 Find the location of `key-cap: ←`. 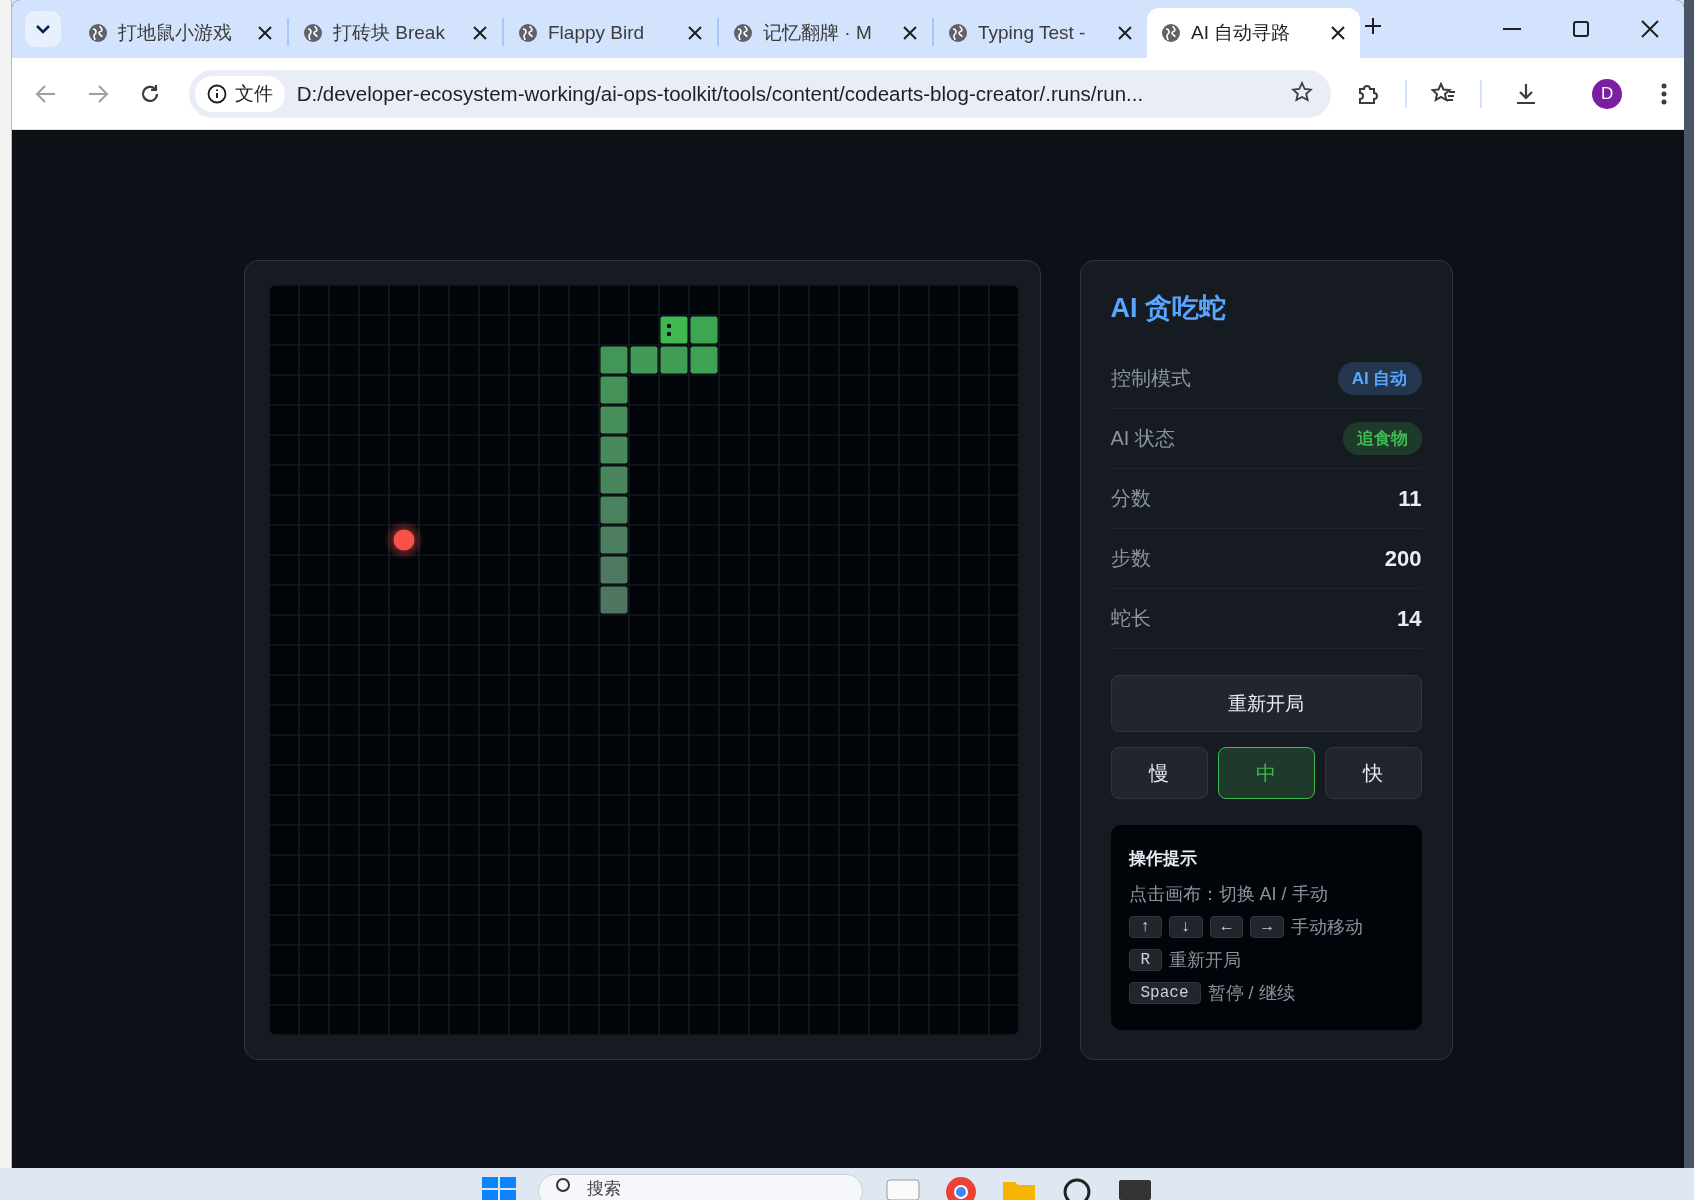

key-cap: ← is located at coordinates (1226, 927).